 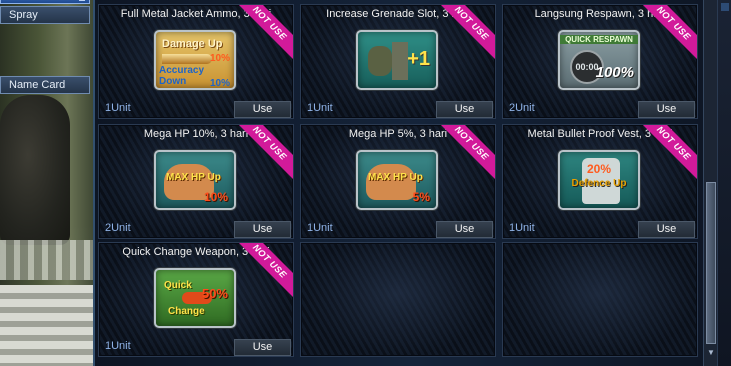 I want to click on vest-icon: 20% Defence Up, so click(x=599, y=180).